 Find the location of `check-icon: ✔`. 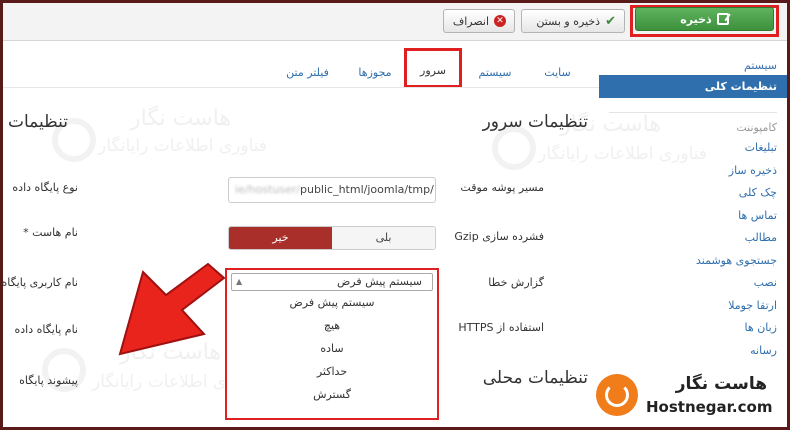

check-icon: ✔ is located at coordinates (610, 21).